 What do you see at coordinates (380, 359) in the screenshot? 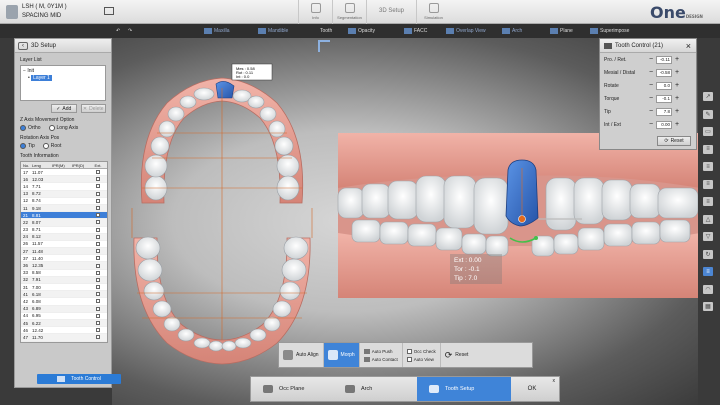
I see `auto-contact-button: Auto Contact` at bounding box center [380, 359].